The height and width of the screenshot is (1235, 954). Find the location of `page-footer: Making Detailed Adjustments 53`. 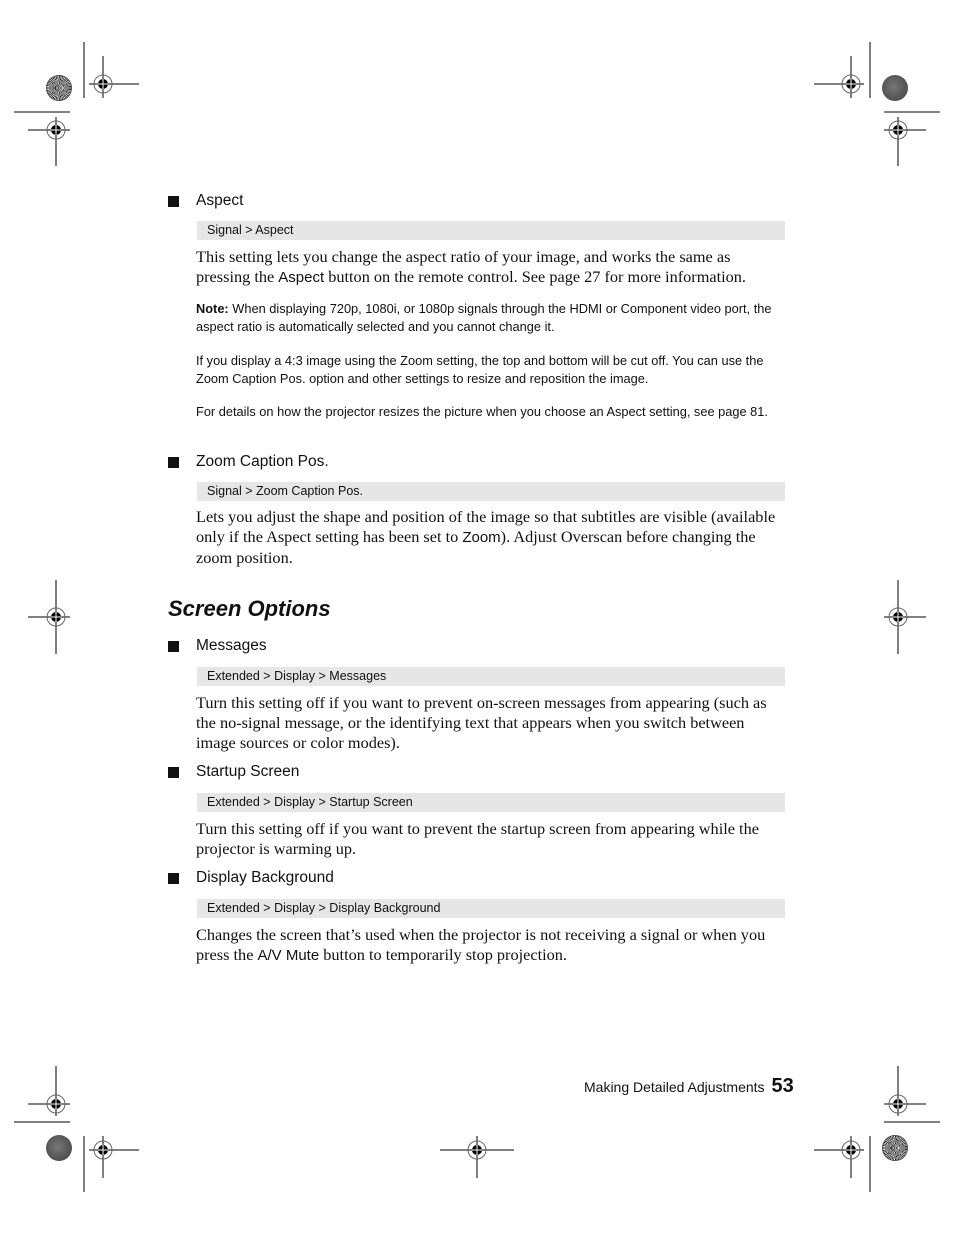

page-footer: Making Detailed Adjustments 53 is located at coordinates (689, 1086).